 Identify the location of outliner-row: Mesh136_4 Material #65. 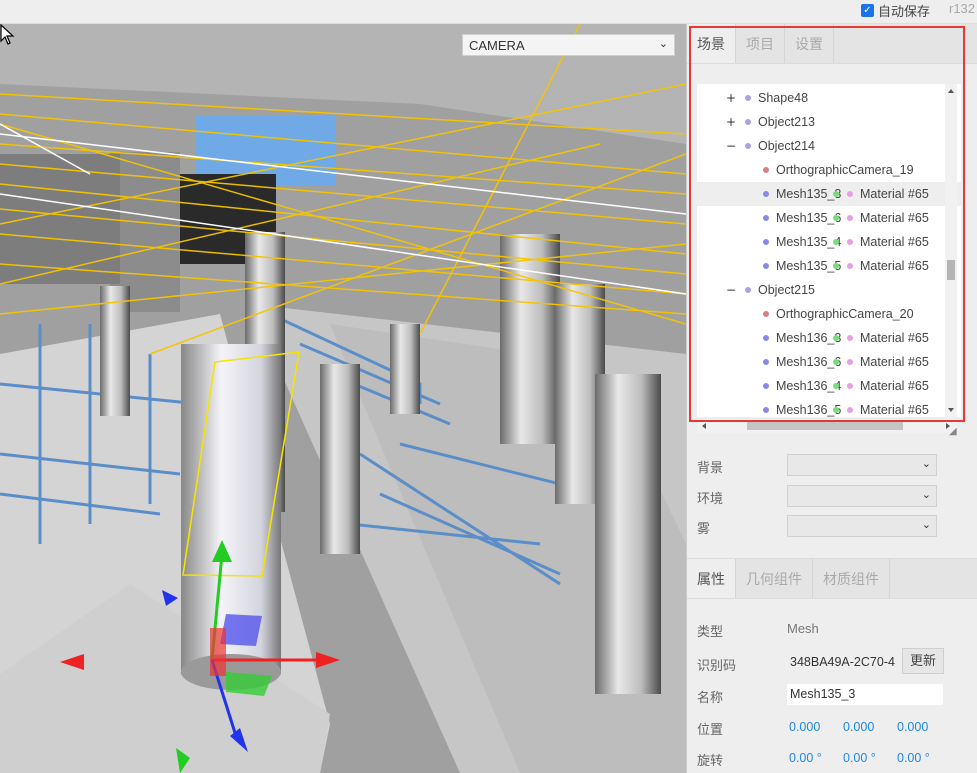
(829, 386).